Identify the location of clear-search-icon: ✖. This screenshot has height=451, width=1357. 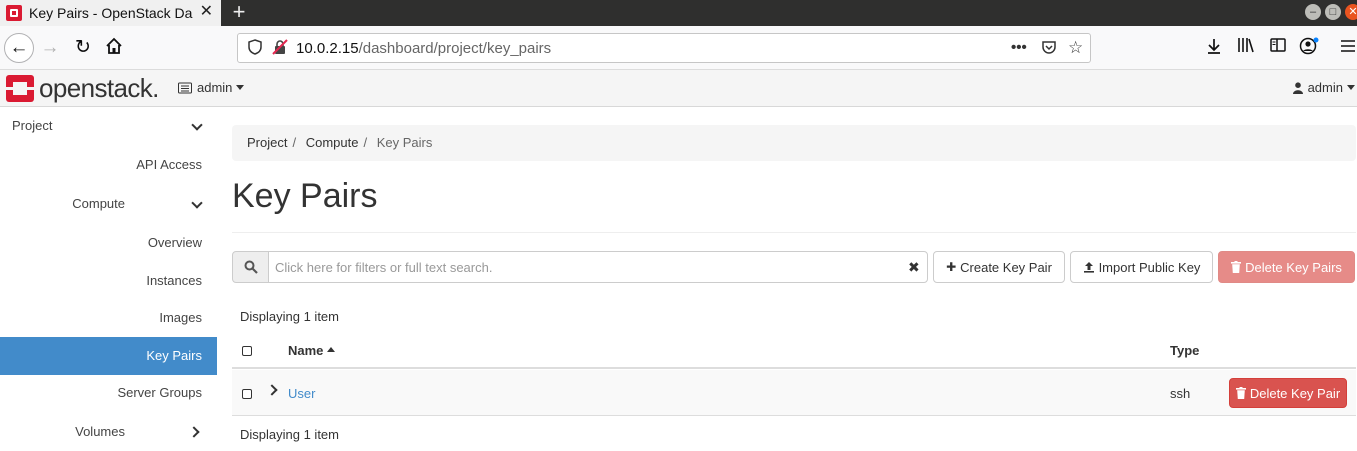
(914, 267).